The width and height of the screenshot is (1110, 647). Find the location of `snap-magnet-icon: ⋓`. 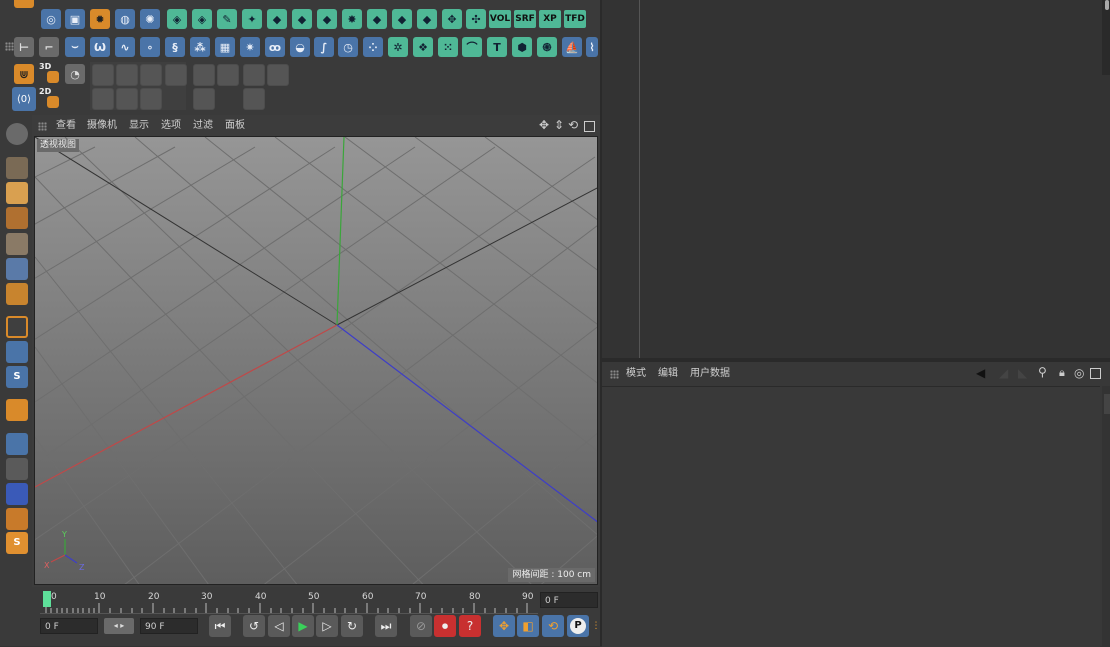

snap-magnet-icon: ⋓ is located at coordinates (24, 74).